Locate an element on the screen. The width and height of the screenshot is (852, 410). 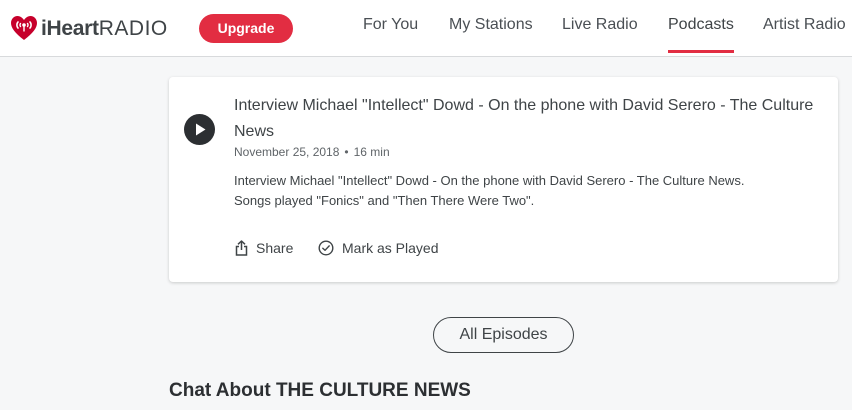
share-button: Share is located at coordinates (264, 248).